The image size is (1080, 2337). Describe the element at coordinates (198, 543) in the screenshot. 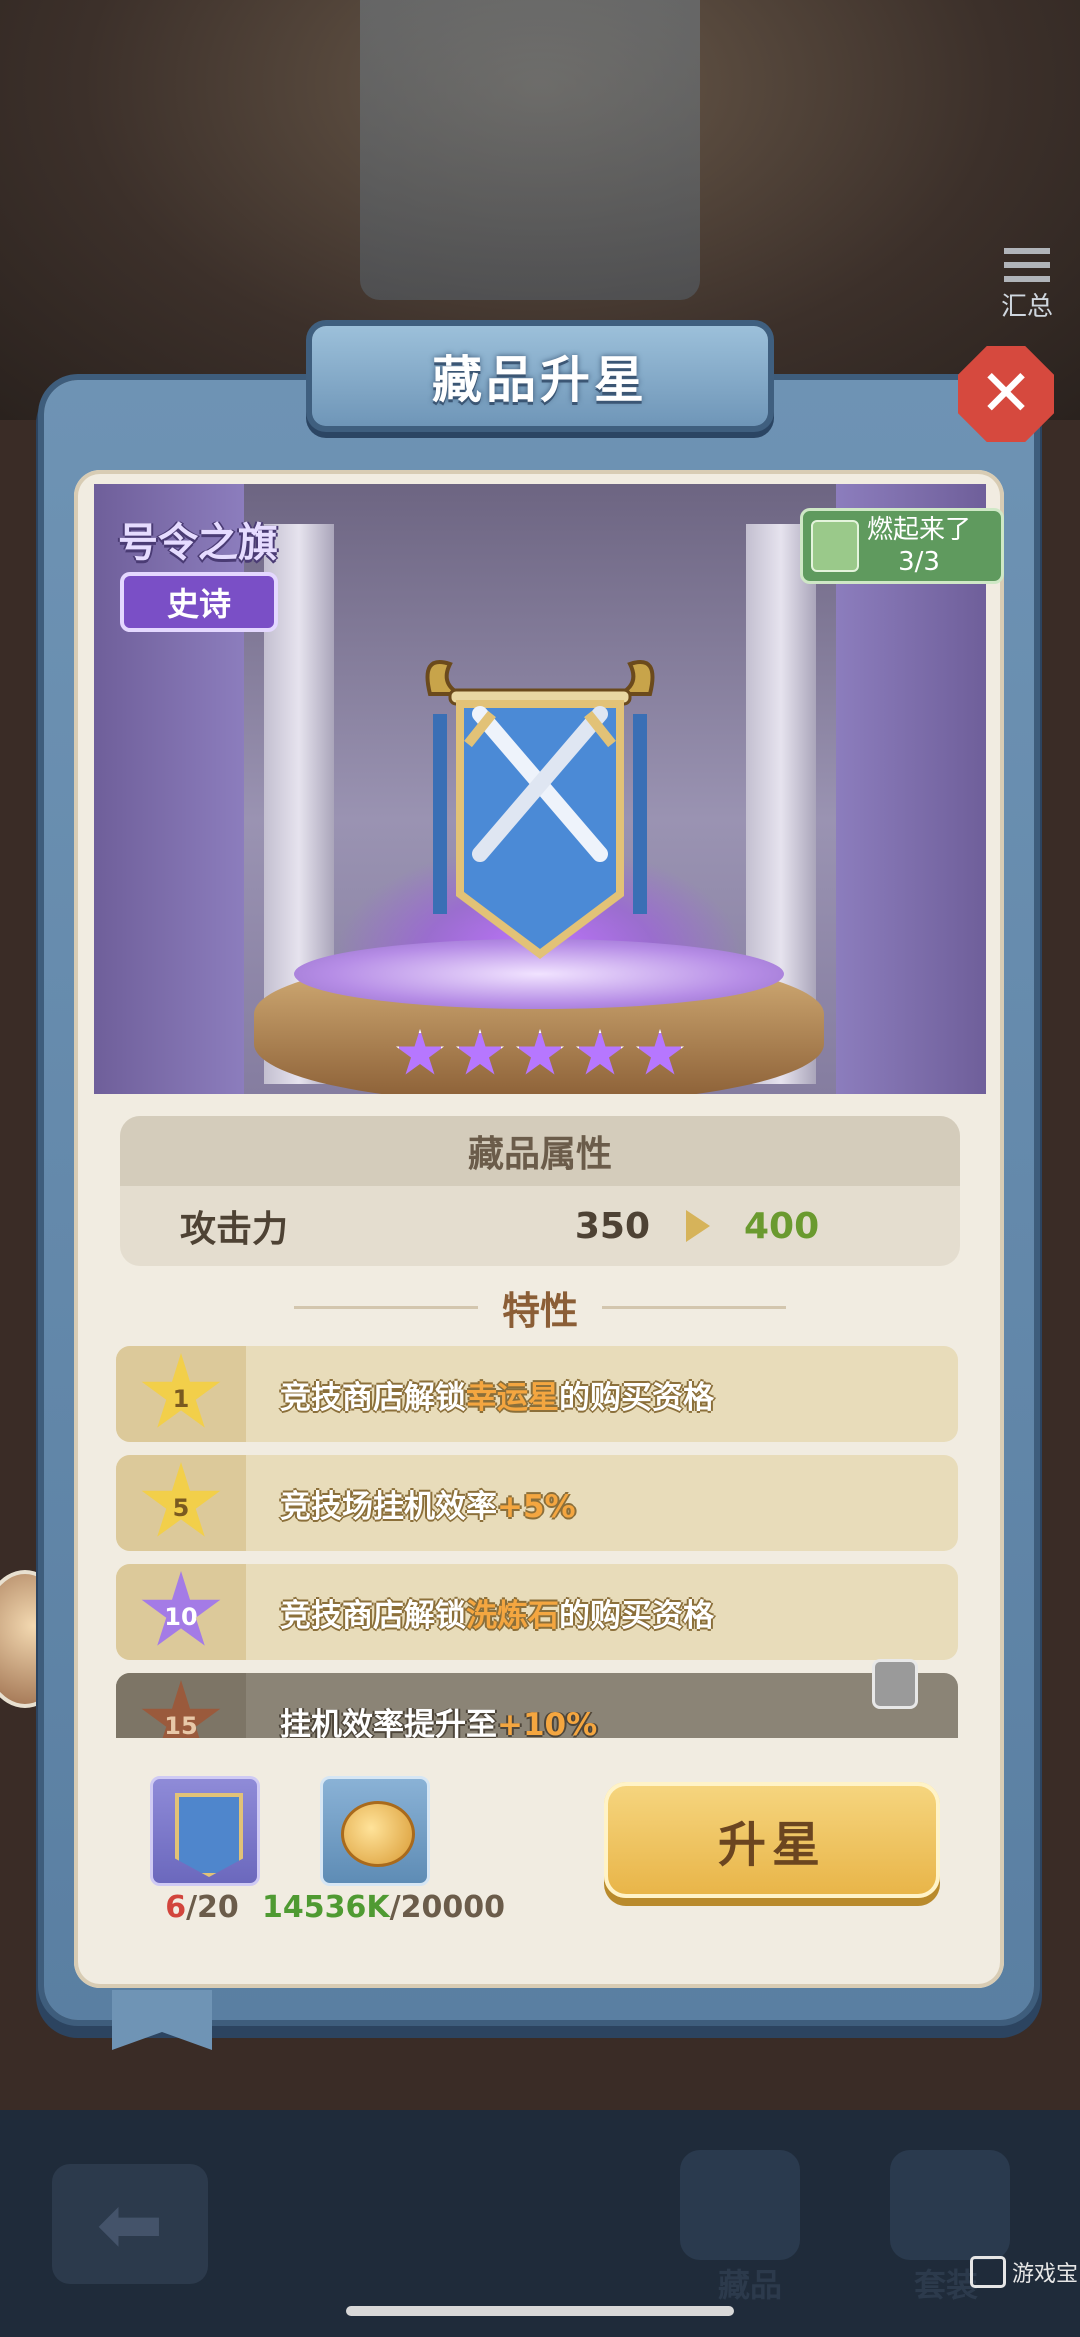

I see `item-name: 号令之旗` at that location.